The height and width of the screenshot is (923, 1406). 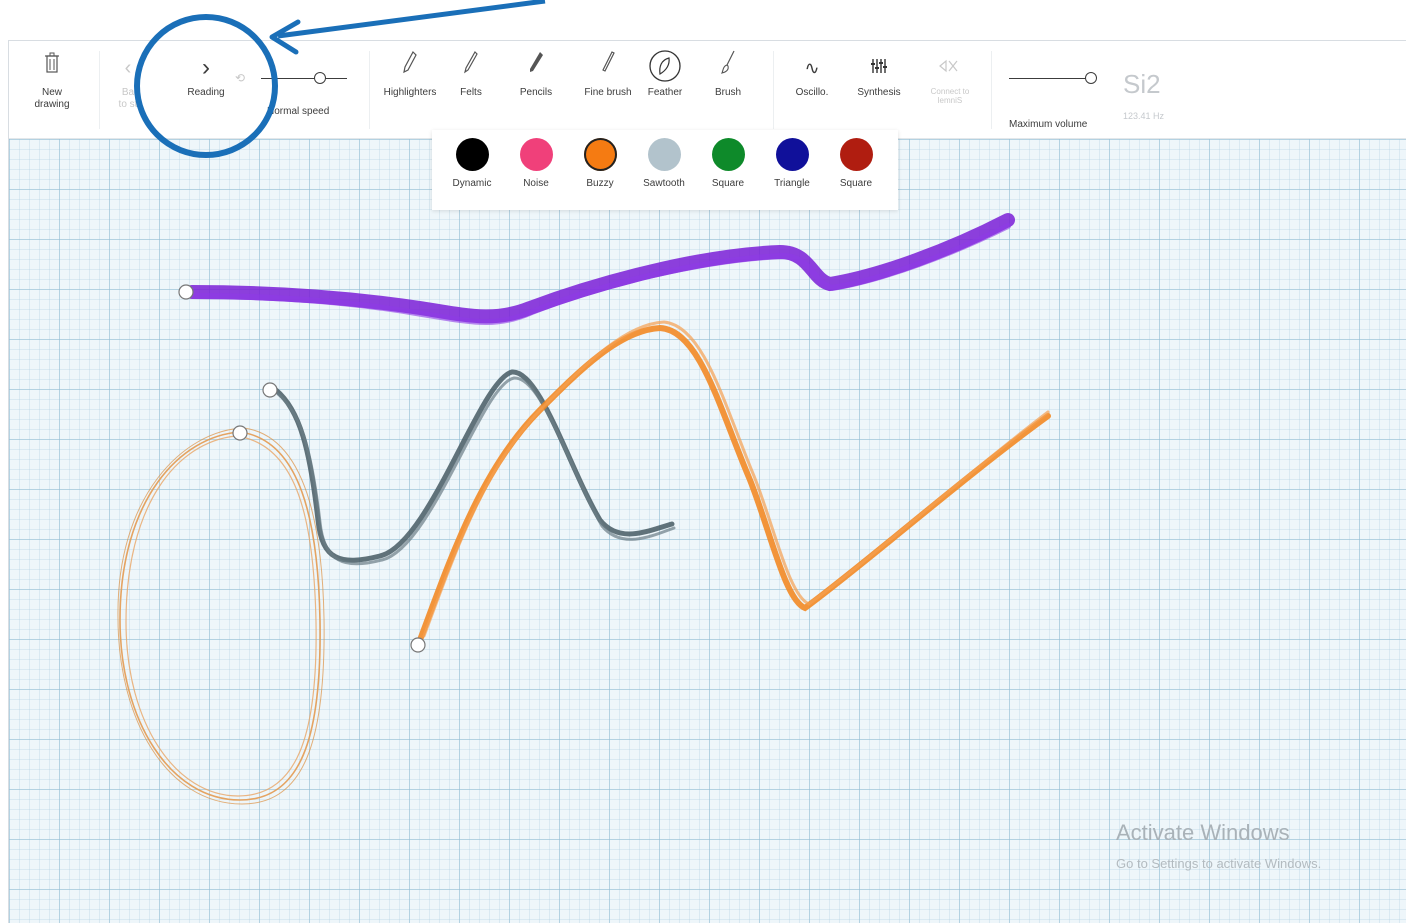 What do you see at coordinates (600, 183) in the screenshot?
I see `palette-item-label: Buzzy` at bounding box center [600, 183].